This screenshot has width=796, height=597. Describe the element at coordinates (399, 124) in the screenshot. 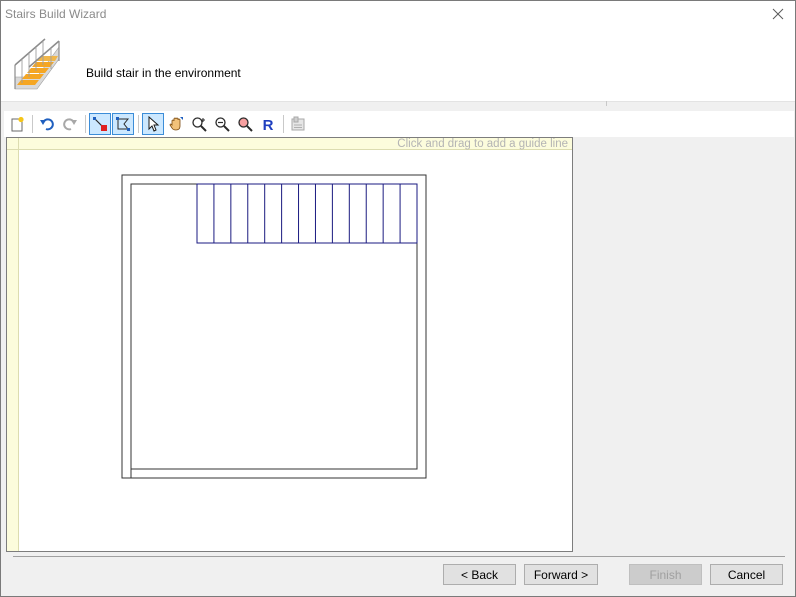

I see `editor-toolbar: R` at that location.